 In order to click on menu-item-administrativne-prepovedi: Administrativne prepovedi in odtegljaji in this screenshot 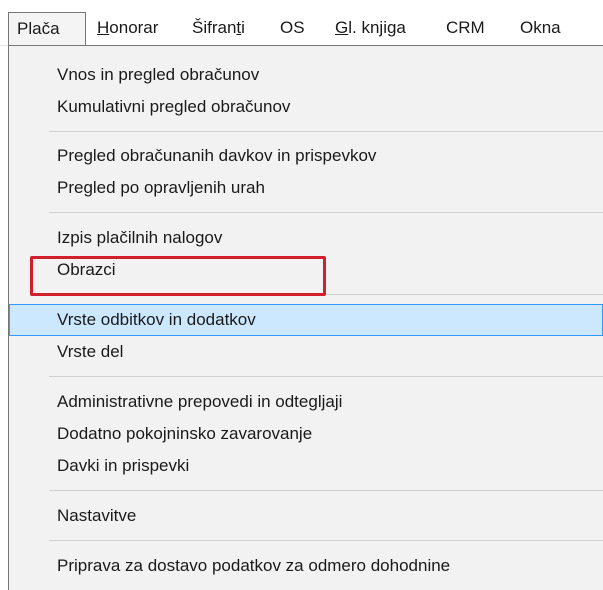, I will do `click(306, 402)`.